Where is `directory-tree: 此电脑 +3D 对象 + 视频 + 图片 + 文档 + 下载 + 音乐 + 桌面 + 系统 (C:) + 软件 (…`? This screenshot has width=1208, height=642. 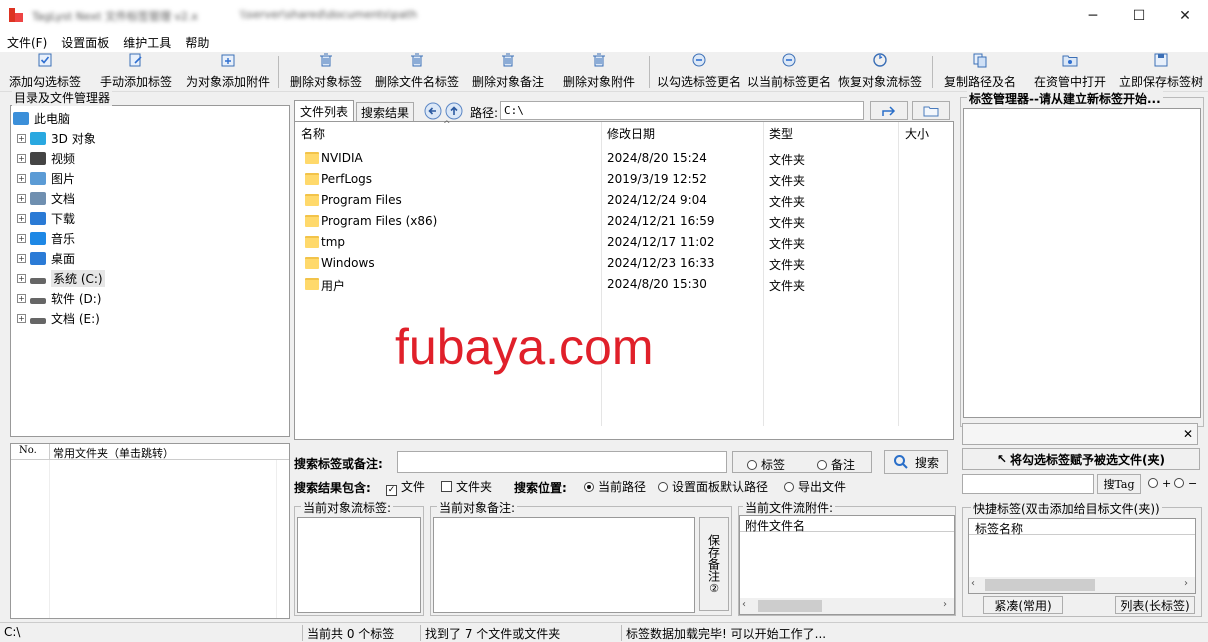 directory-tree: 此电脑 +3D 对象 + 视频 + 图片 + 文档 + 下载 + 音乐 + 桌面 + 系统 (C:) + 软件 (… is located at coordinates (150, 271).